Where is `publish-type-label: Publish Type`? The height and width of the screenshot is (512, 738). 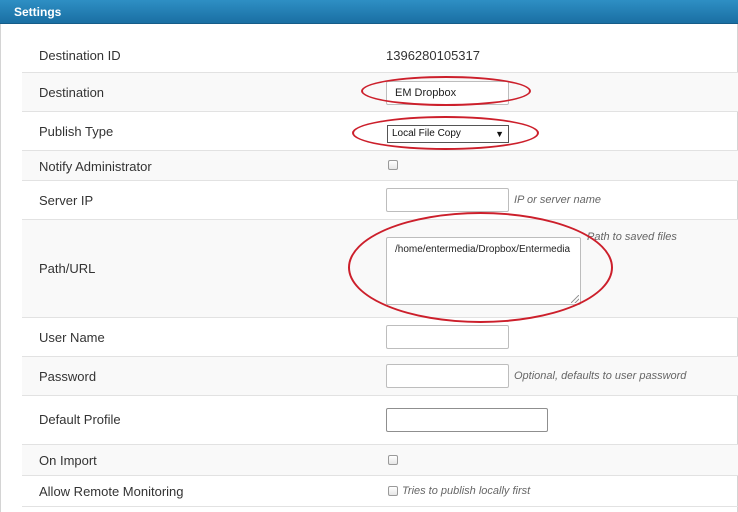
publish-type-label: Publish Type is located at coordinates (76, 131).